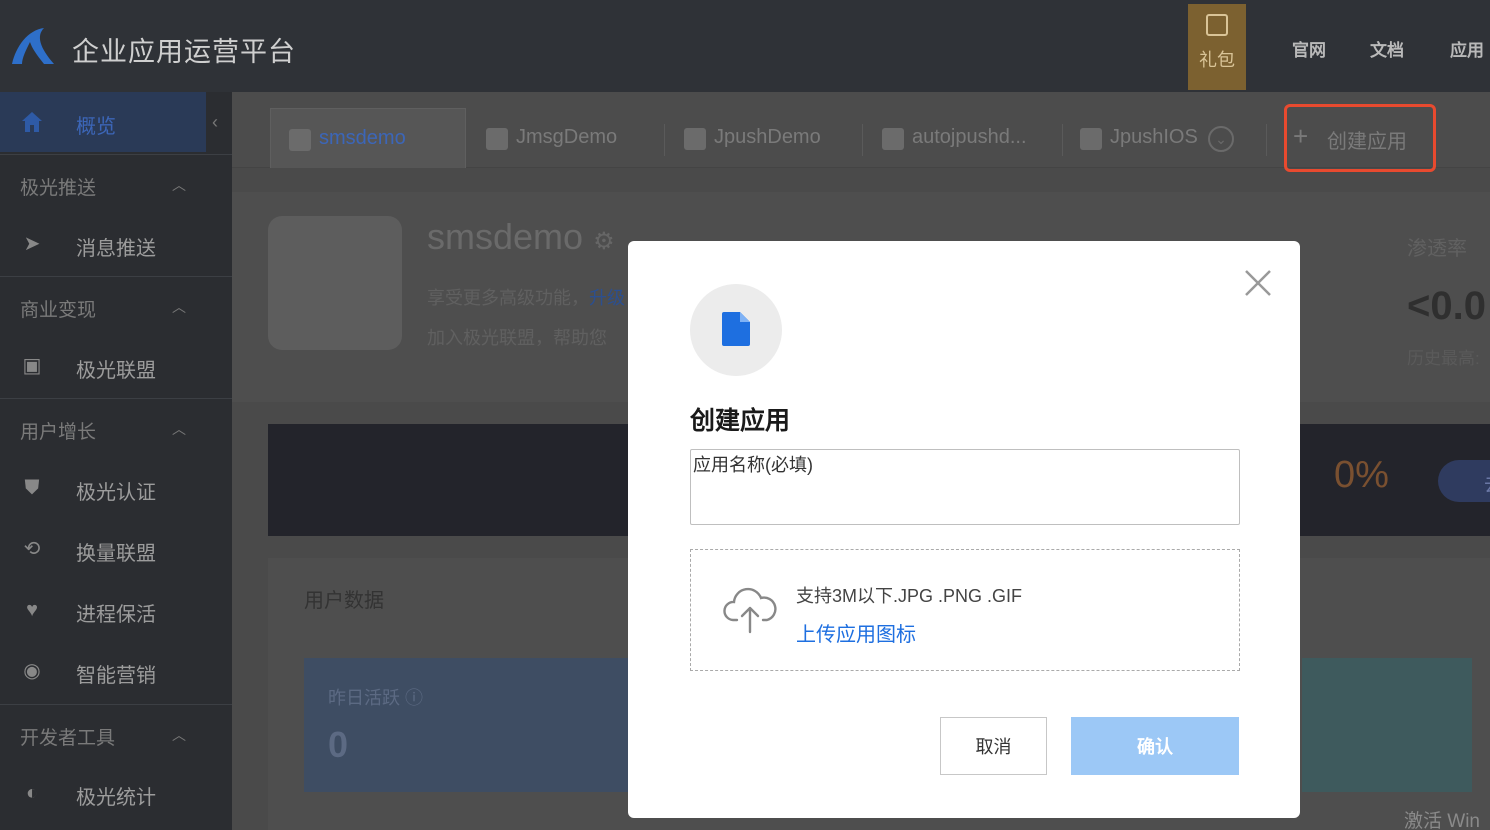 This screenshot has height=830, width=1490. Describe the element at coordinates (1387, 48) in the screenshot. I see `nav-docs: 文档` at that location.